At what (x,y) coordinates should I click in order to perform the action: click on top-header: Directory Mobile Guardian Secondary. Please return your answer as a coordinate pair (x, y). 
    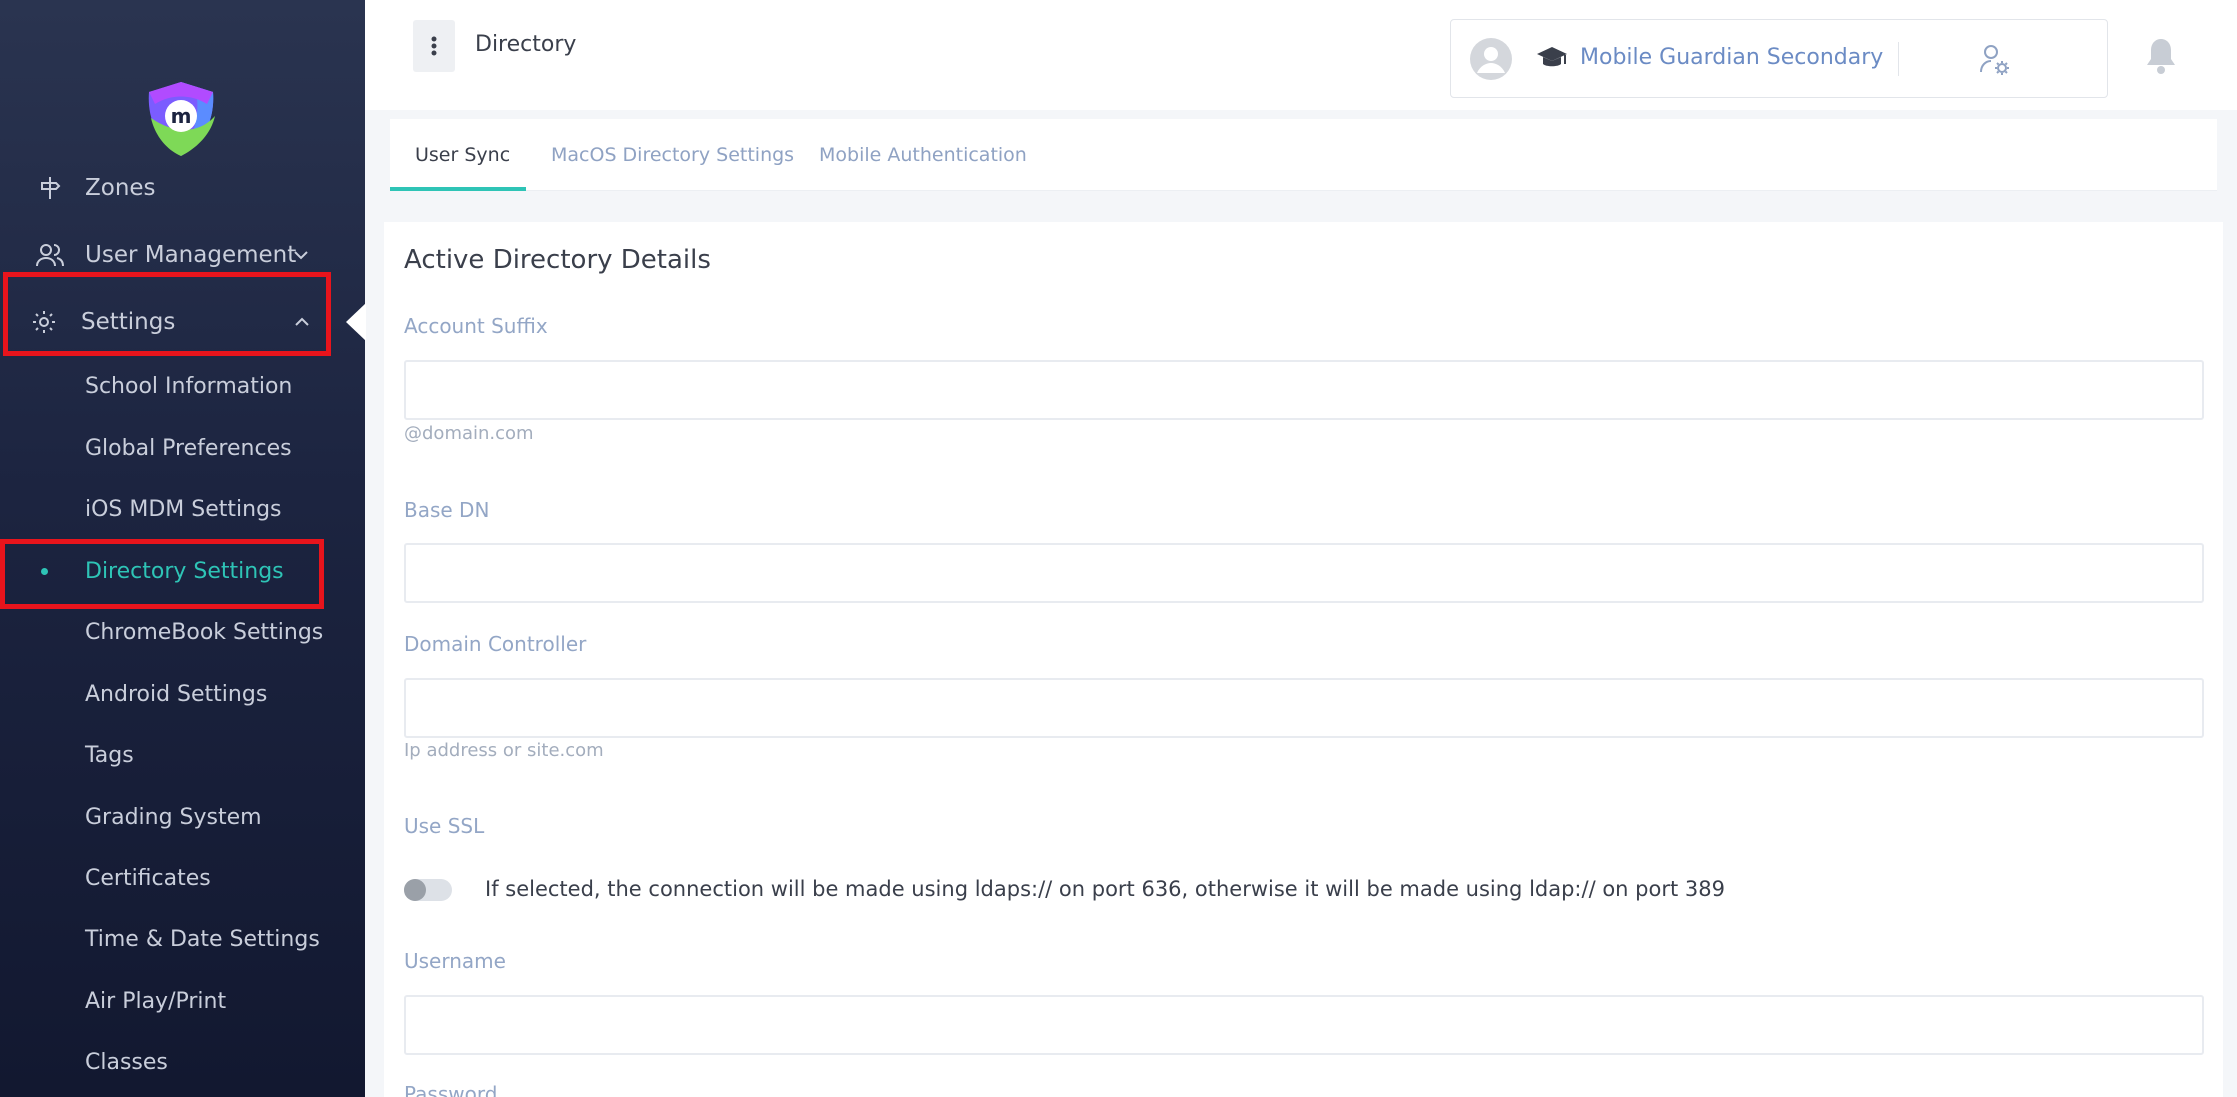
    Looking at the image, I should click on (1301, 55).